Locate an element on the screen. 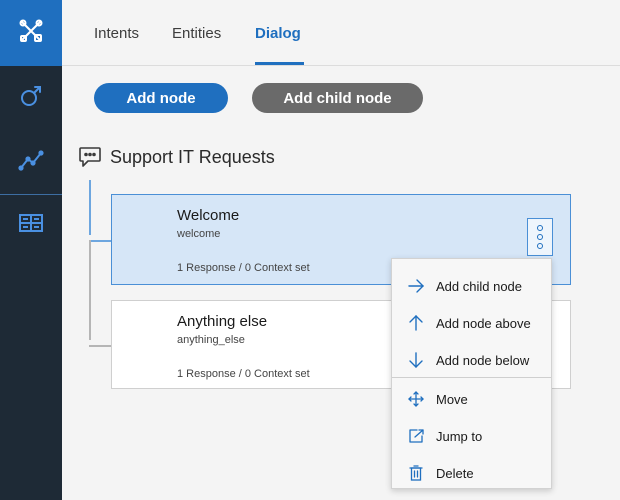  workspace-grid-icon is located at coordinates (31, 225).